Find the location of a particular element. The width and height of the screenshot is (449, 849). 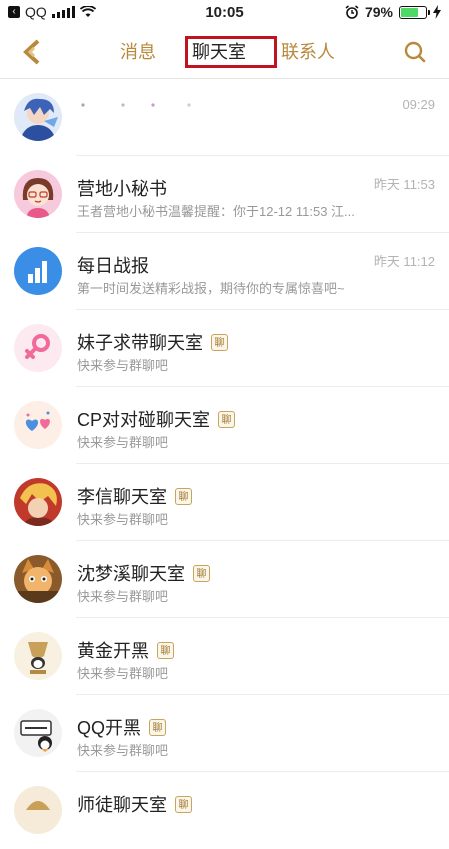

row-title: 妹子求带聊天室 is located at coordinates (140, 343).